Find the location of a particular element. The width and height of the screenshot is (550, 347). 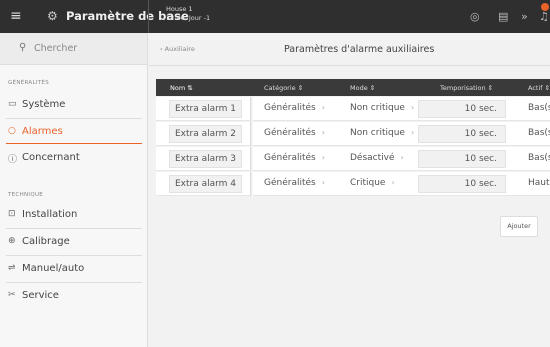

column-header-temporisation: Temporisation ⇕ is located at coordinates (466, 88).